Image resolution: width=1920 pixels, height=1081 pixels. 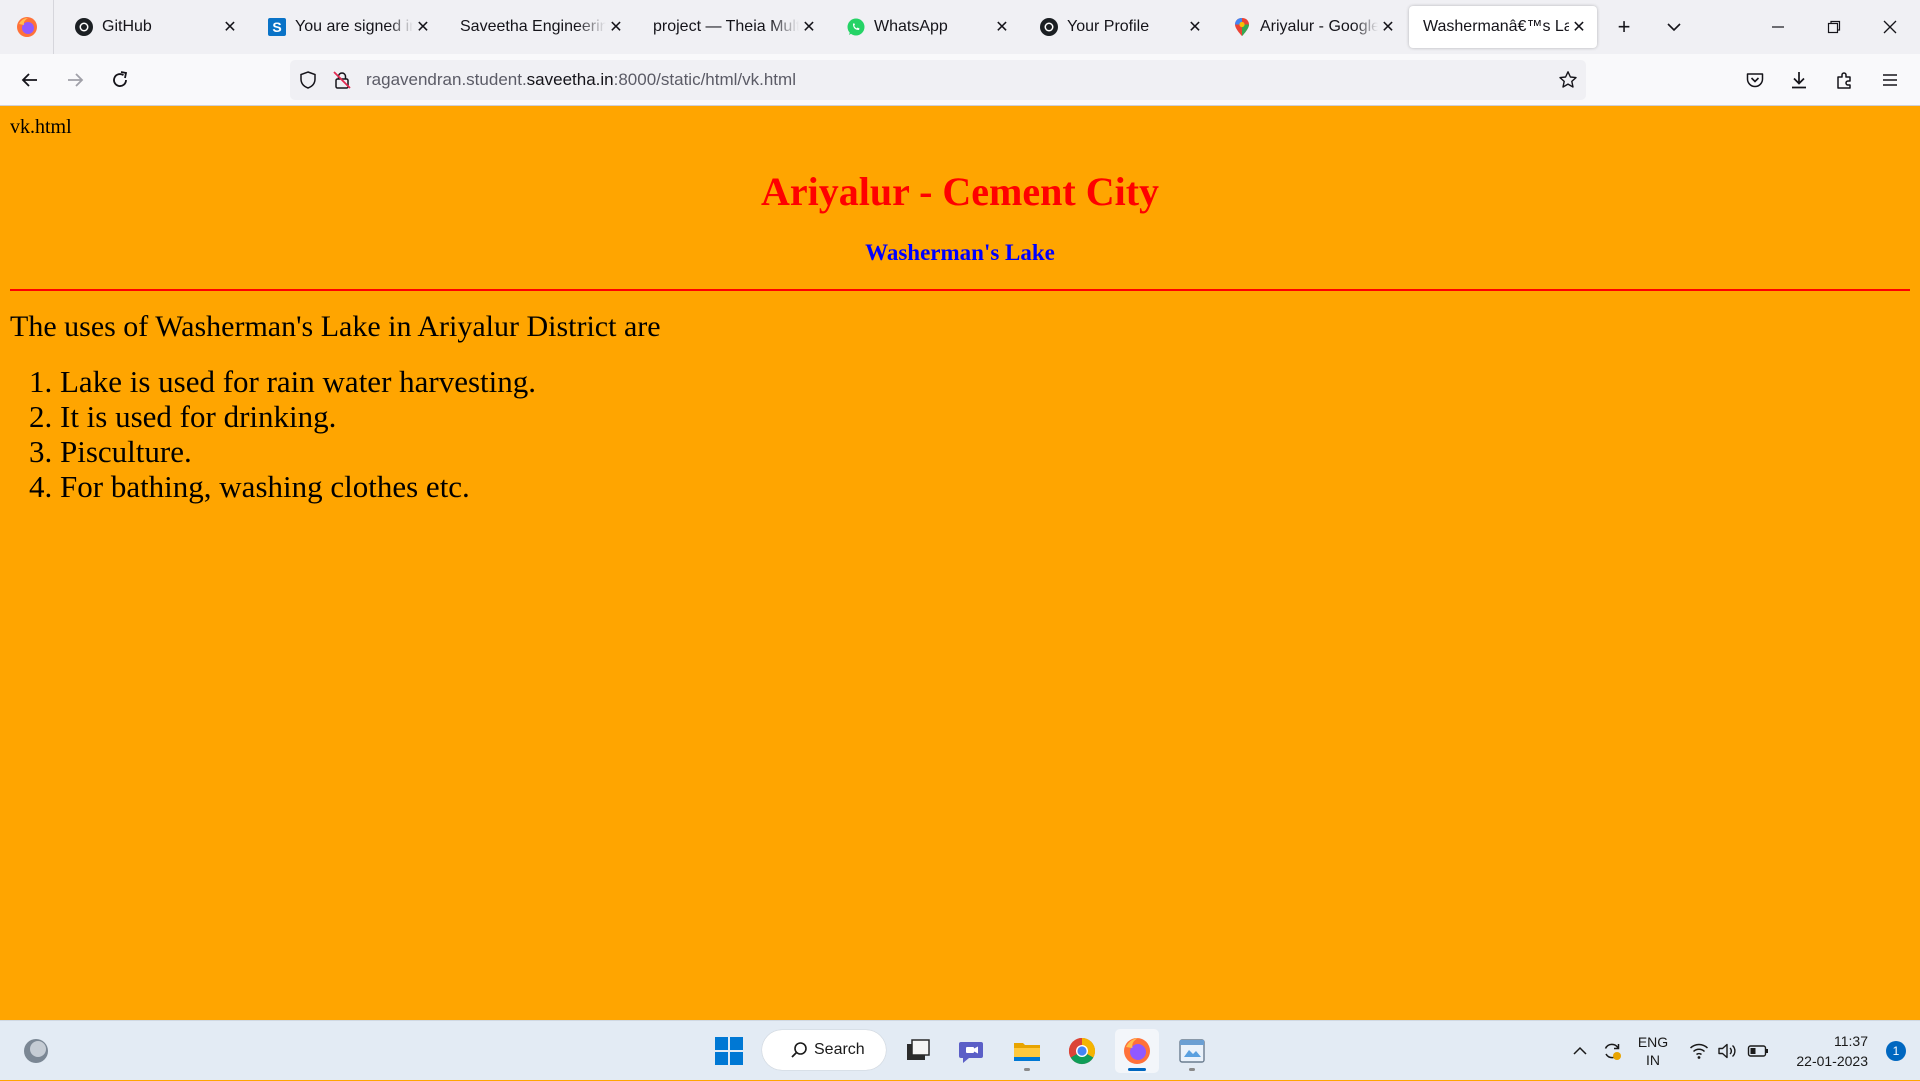 I want to click on tracking-protection-shield-icon, so click(x=308, y=82).